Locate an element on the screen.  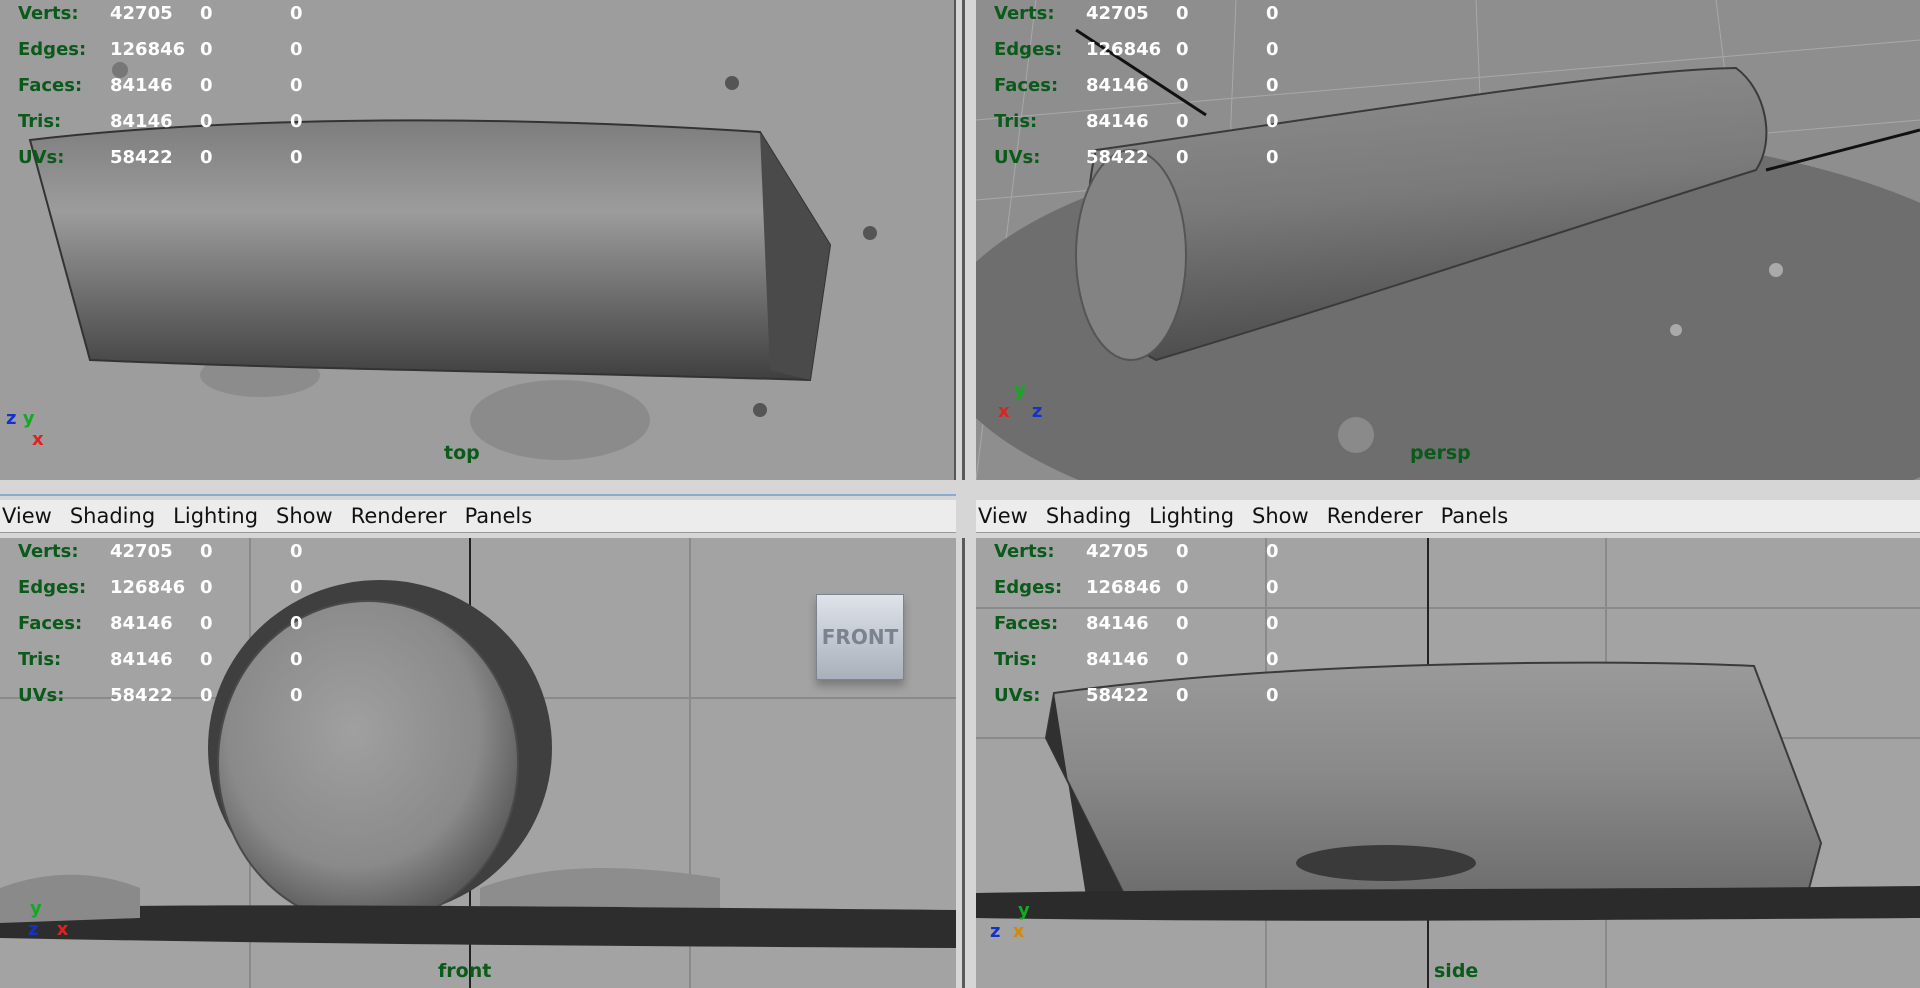
panel-menubar-front: View Shading Lighting Show Renderer Panels is located at coordinates (478, 516).